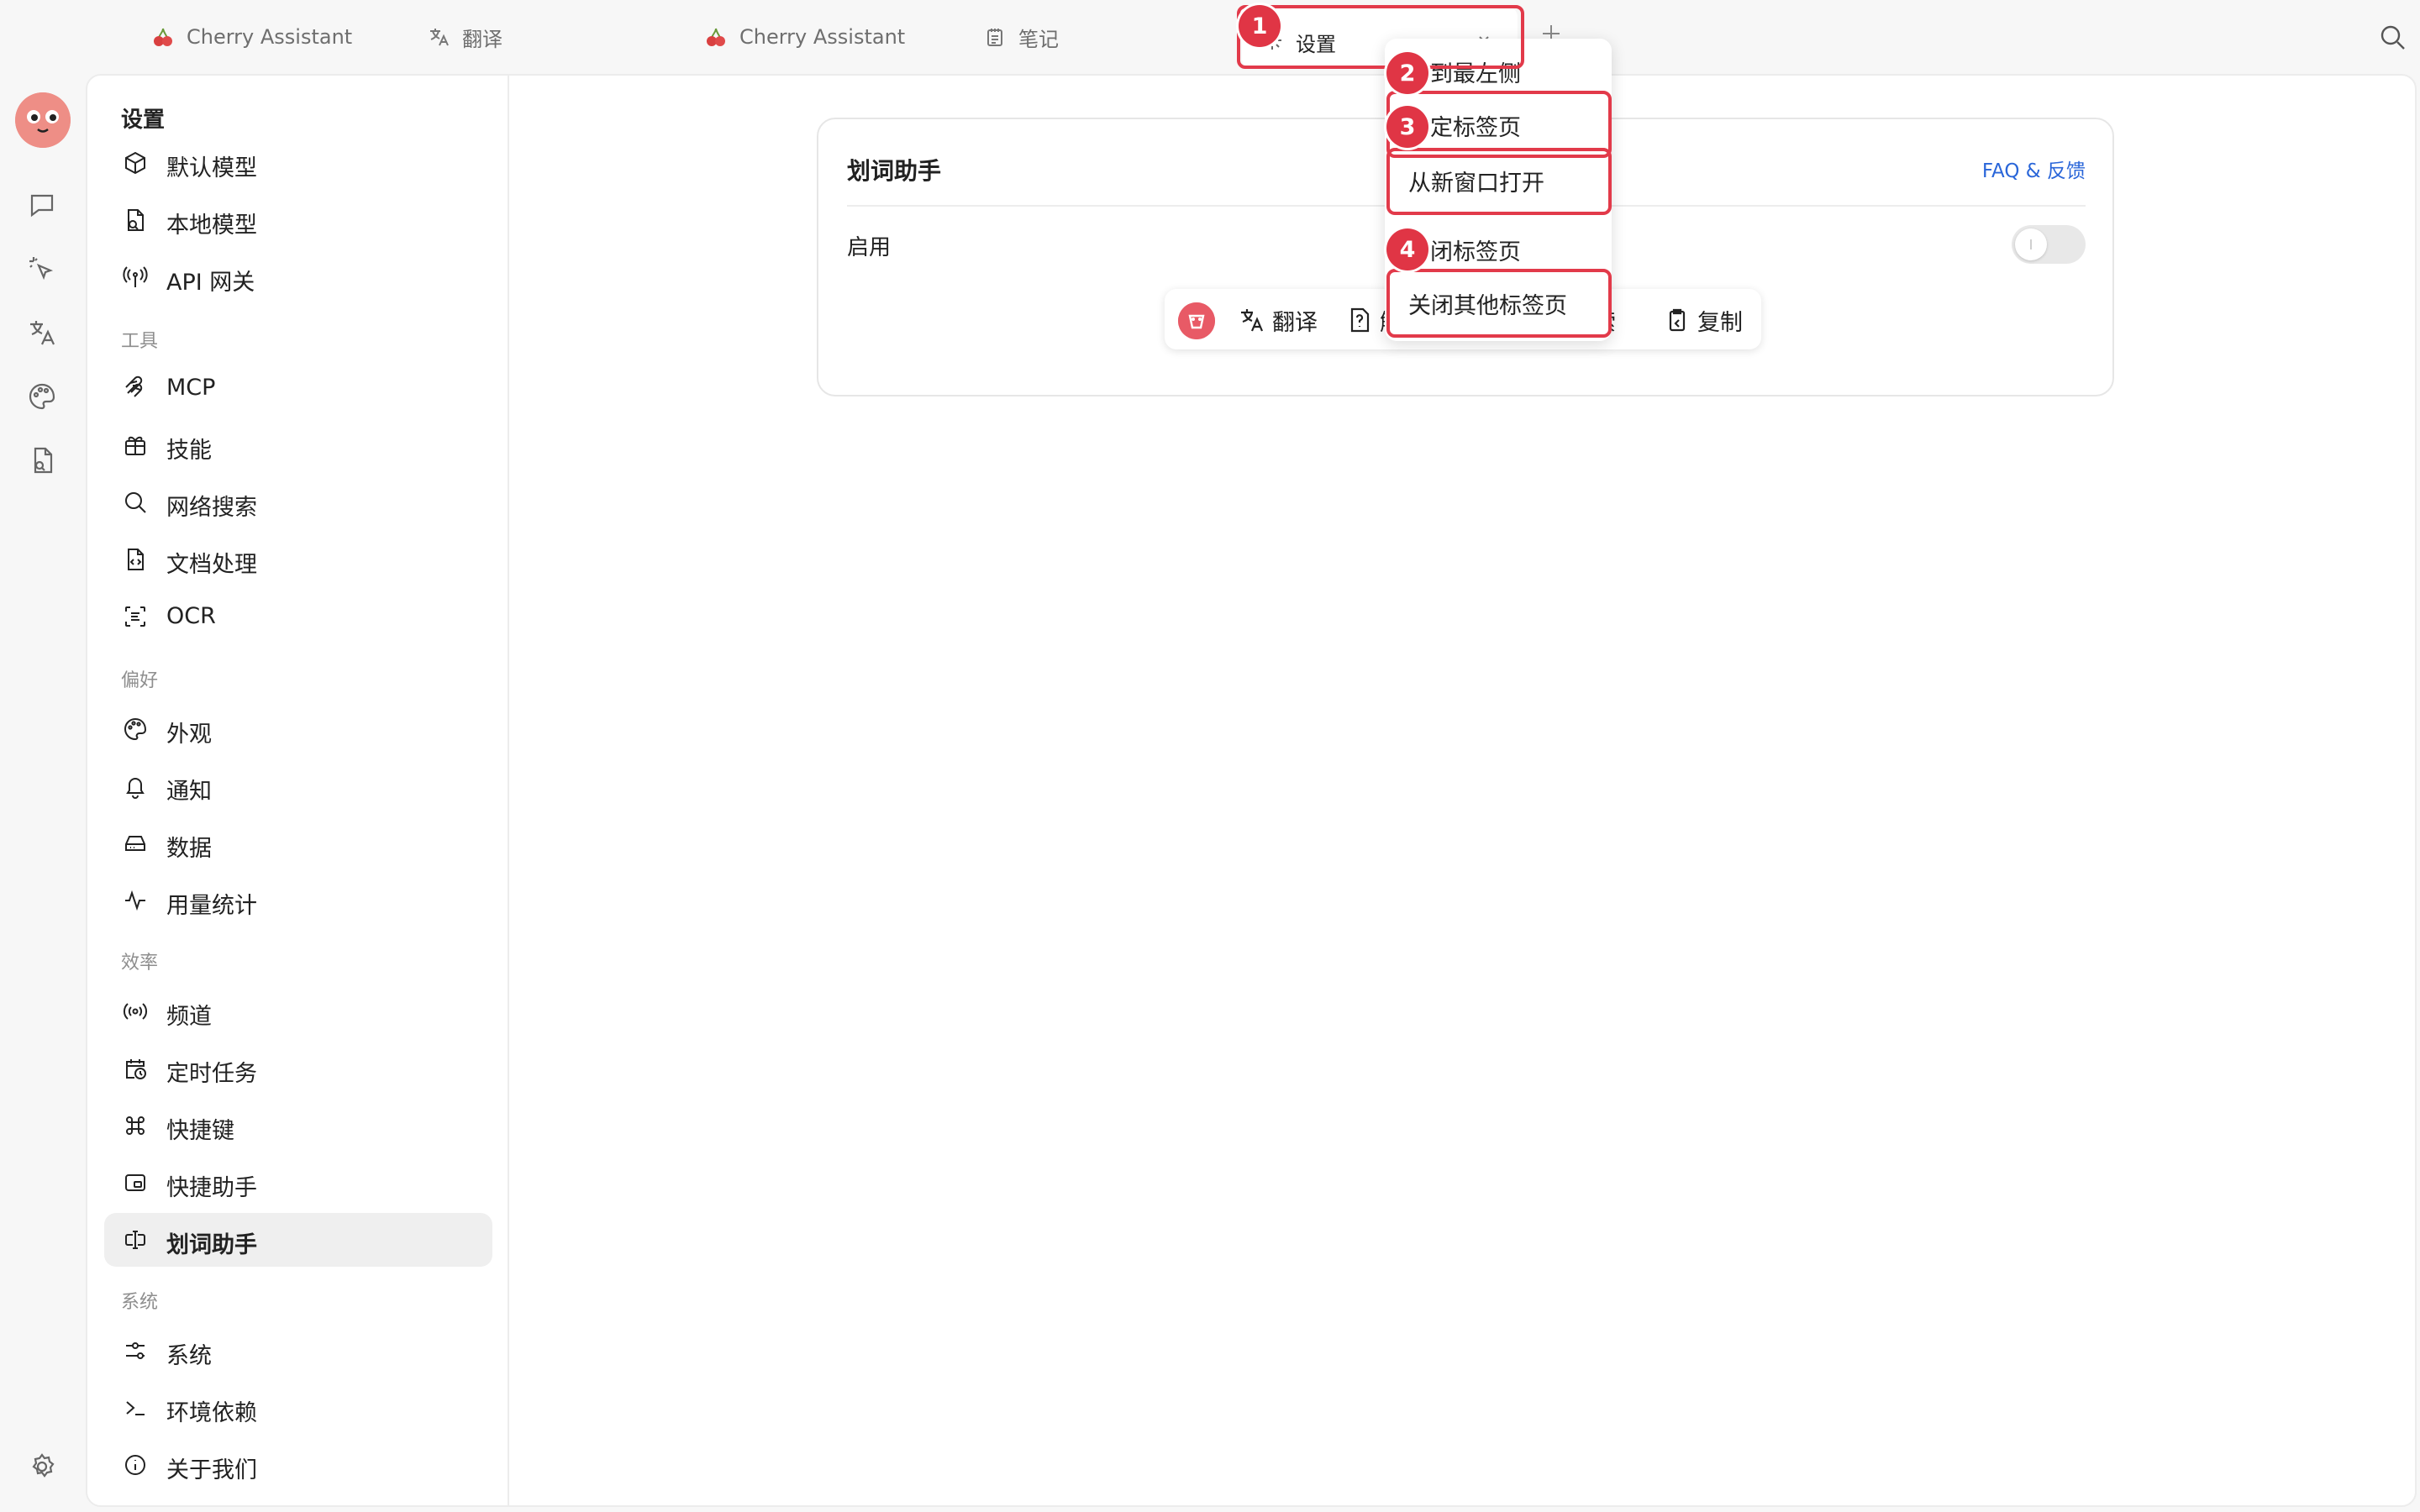 Image resolution: width=2420 pixels, height=1512 pixels. Describe the element at coordinates (1196, 320) in the screenshot. I see `app-logo-icon` at that location.